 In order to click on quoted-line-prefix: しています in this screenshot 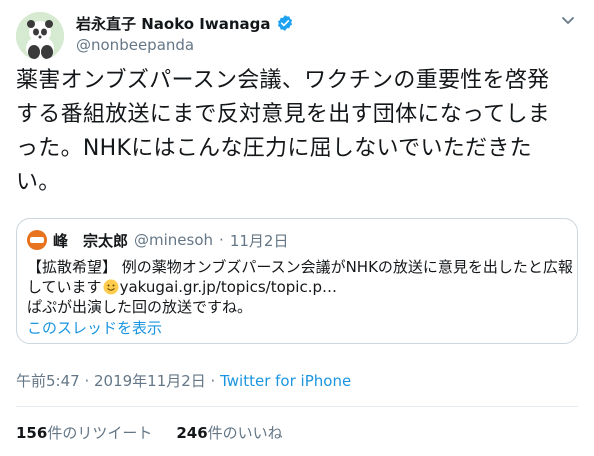, I will do `click(64, 287)`.